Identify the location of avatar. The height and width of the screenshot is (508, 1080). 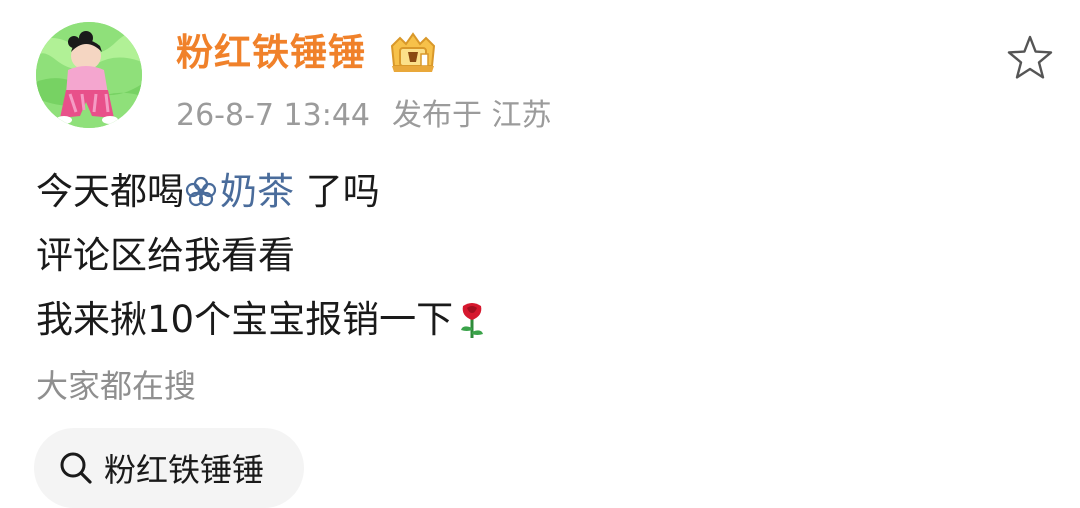
(89, 75).